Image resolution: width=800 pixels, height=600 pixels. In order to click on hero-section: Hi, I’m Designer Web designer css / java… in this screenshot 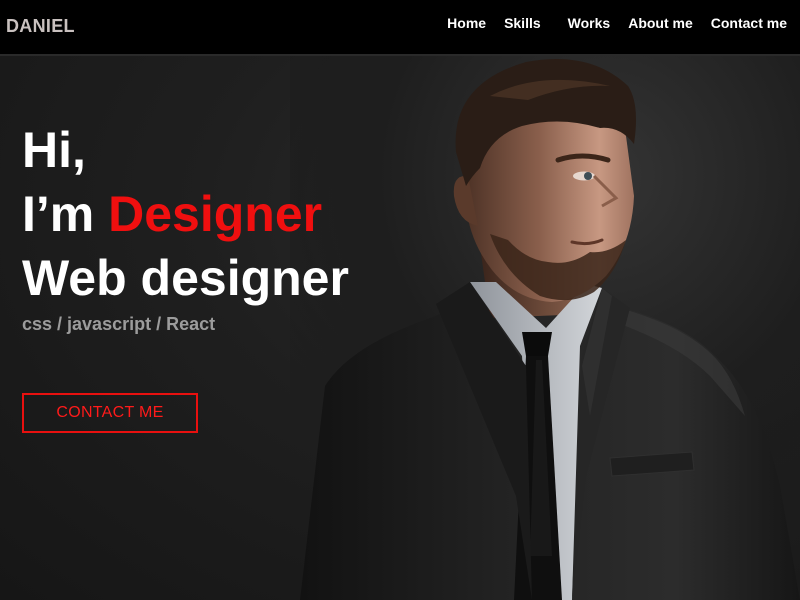, I will do `click(185, 226)`.